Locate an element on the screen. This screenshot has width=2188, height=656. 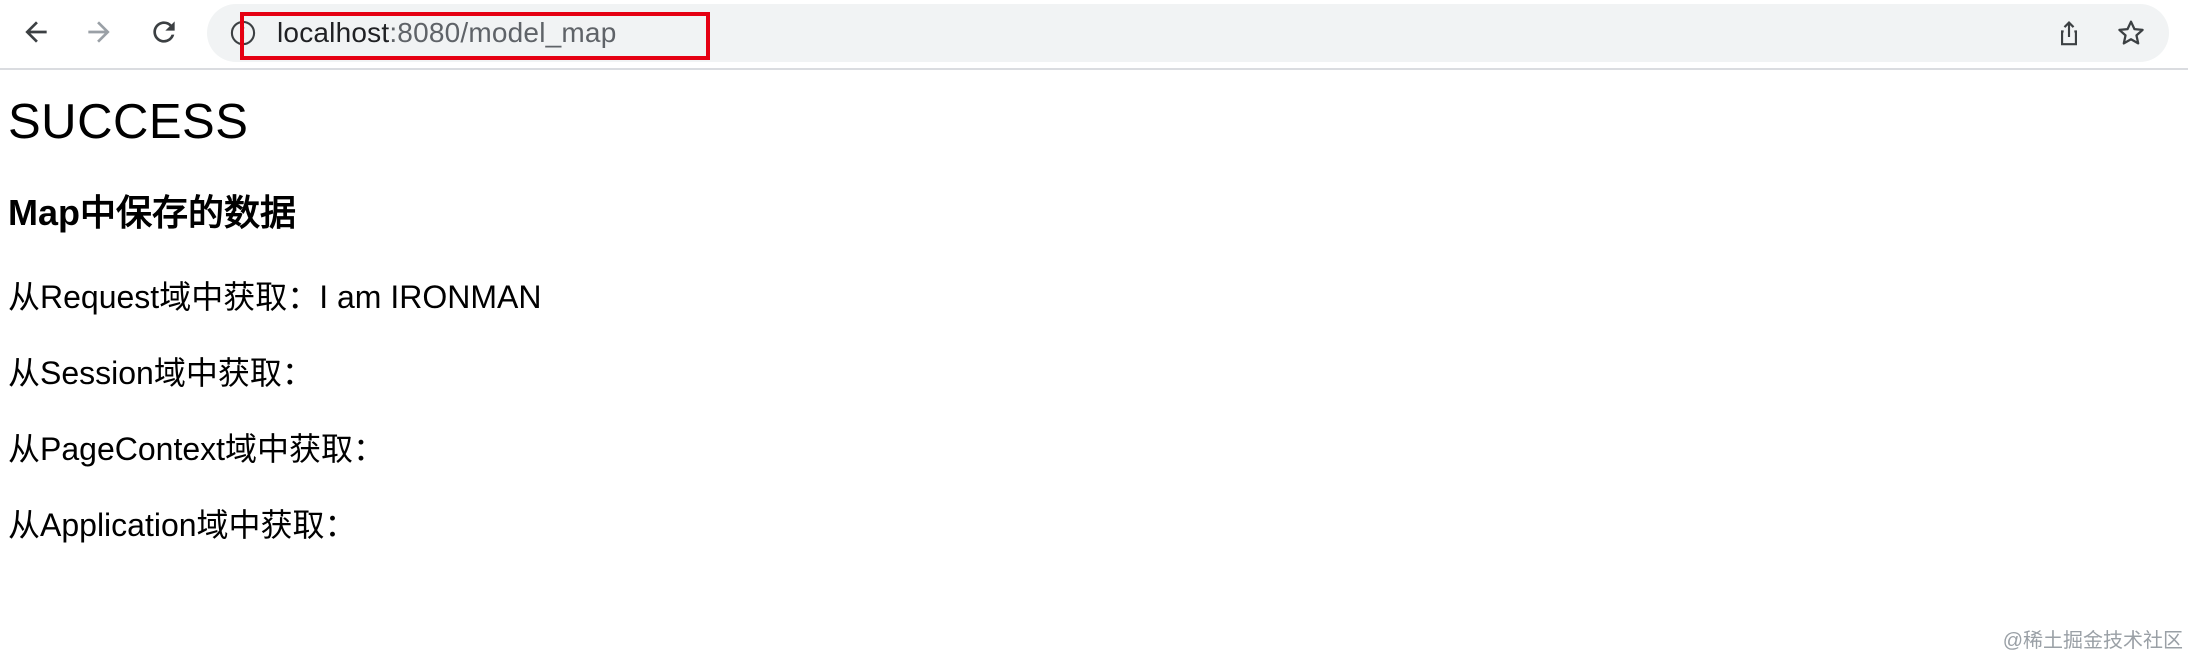
browser-toolbar: localhost:8080/model_map is located at coordinates (1094, 35).